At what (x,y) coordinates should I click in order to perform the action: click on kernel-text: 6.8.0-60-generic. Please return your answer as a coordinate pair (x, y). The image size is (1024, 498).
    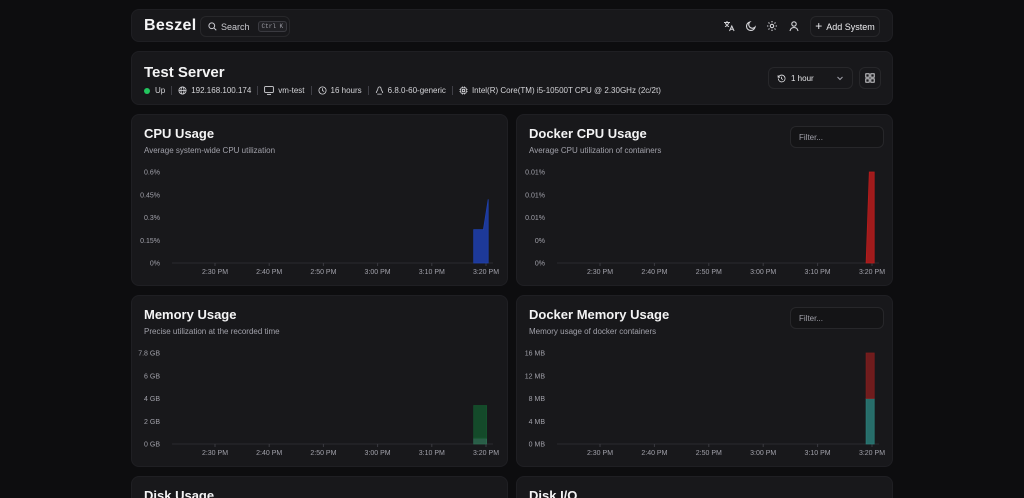
    Looking at the image, I should click on (416, 90).